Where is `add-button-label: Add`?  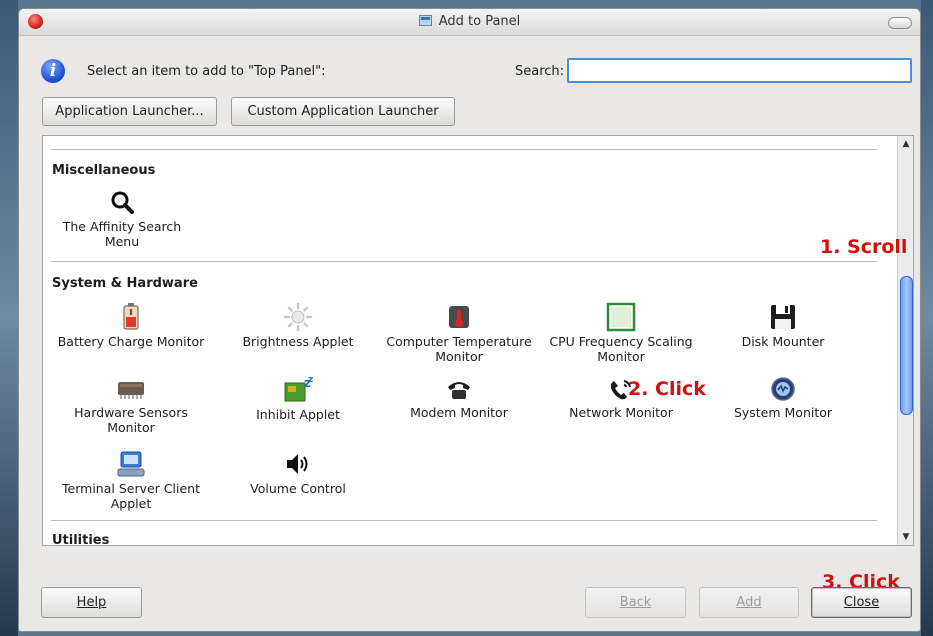 add-button-label: Add is located at coordinates (749, 602).